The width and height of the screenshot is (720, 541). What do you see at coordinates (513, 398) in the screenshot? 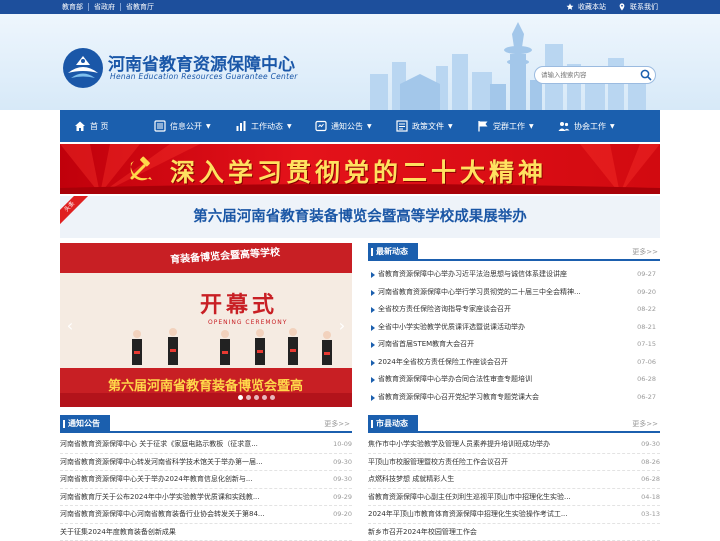
I see `list-item: 省教育资源保障中心召开党纪学习教育专题党课大会06-27` at bounding box center [513, 398].